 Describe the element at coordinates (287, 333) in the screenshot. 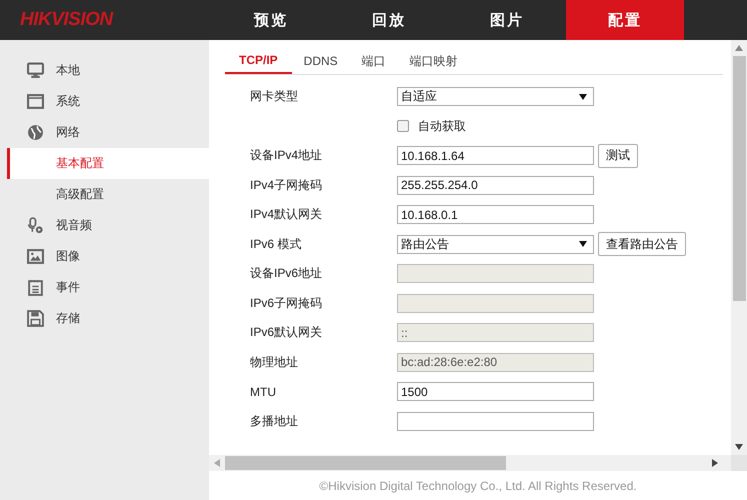

I see `field-label: IPv6默认网关` at that location.